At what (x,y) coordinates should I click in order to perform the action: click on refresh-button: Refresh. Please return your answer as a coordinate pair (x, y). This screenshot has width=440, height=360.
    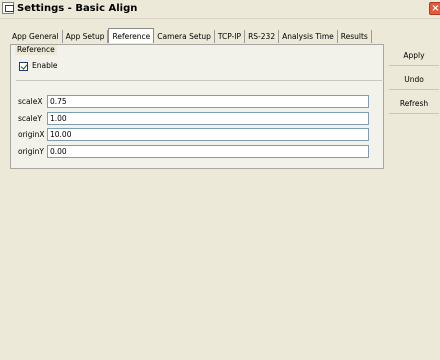
    Looking at the image, I should click on (414, 104).